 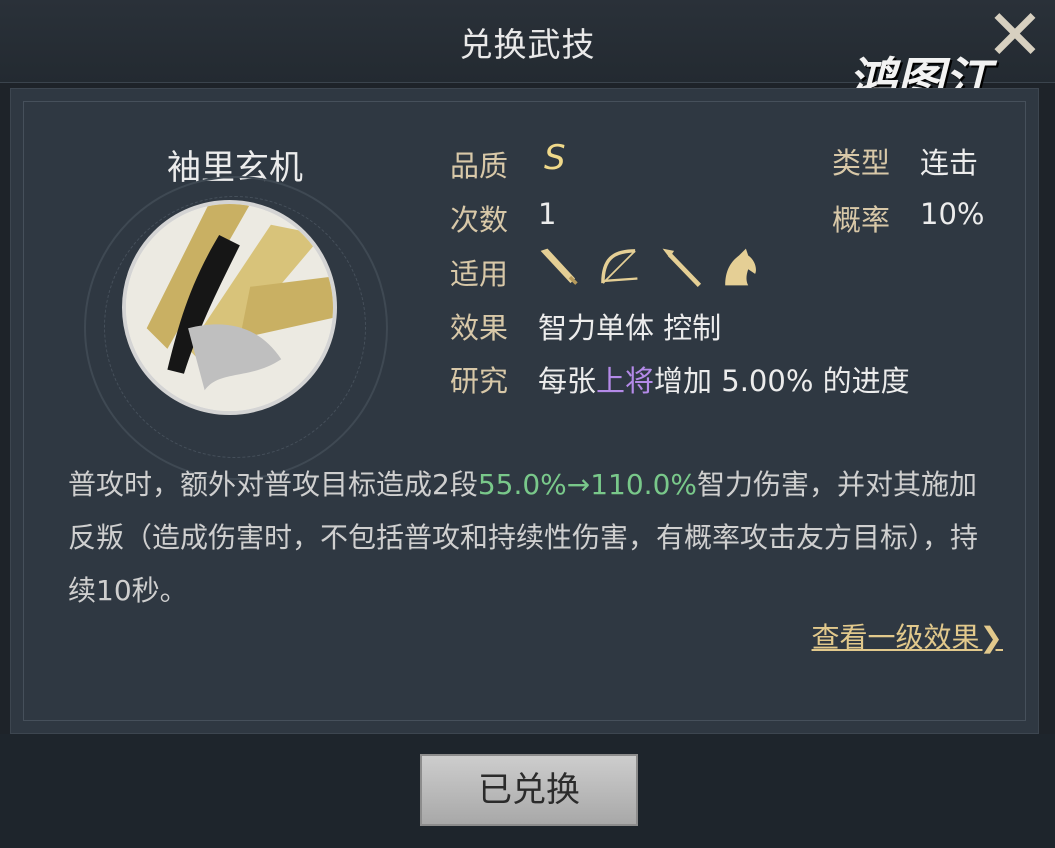 I want to click on type-value: 连击, so click(x=949, y=163).